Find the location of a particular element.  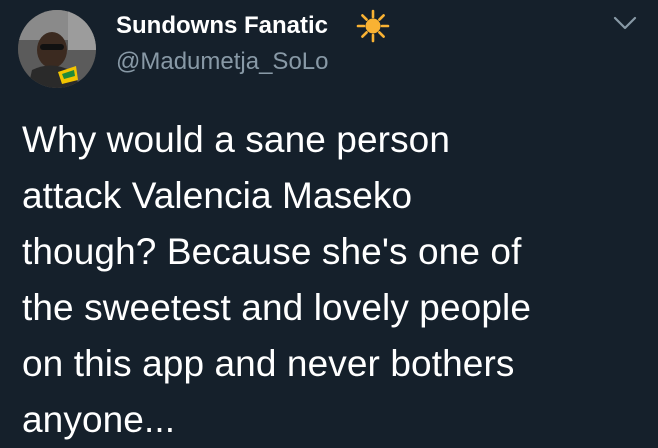

chevron-down-icon is located at coordinates (625, 23).